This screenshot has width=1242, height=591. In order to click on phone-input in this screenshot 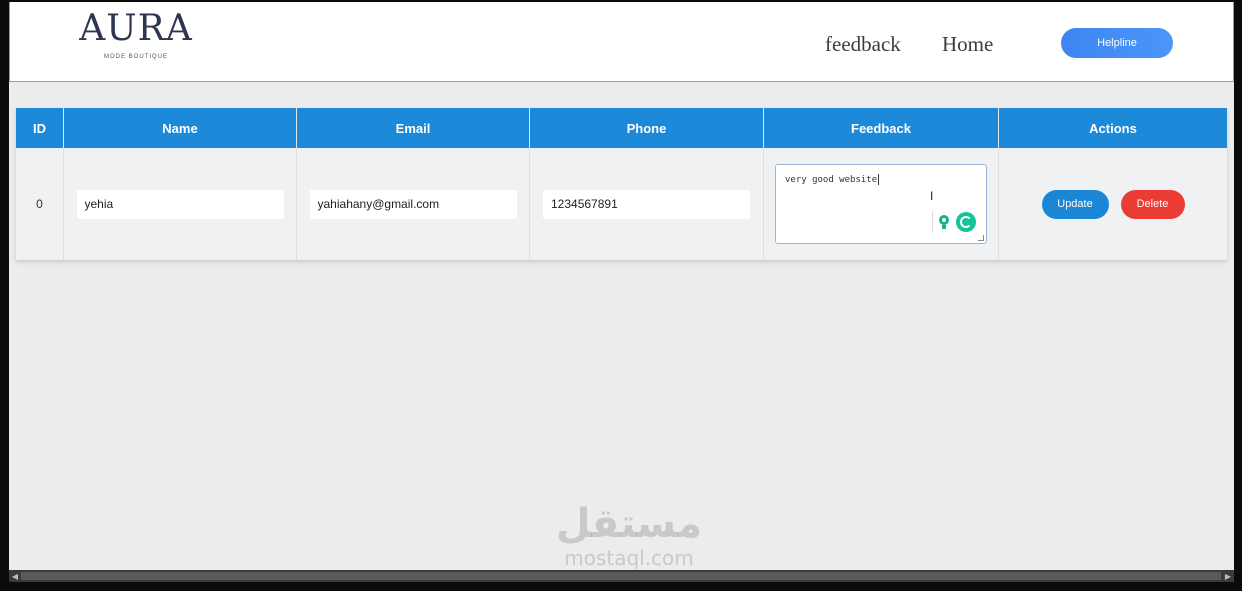, I will do `click(646, 204)`.